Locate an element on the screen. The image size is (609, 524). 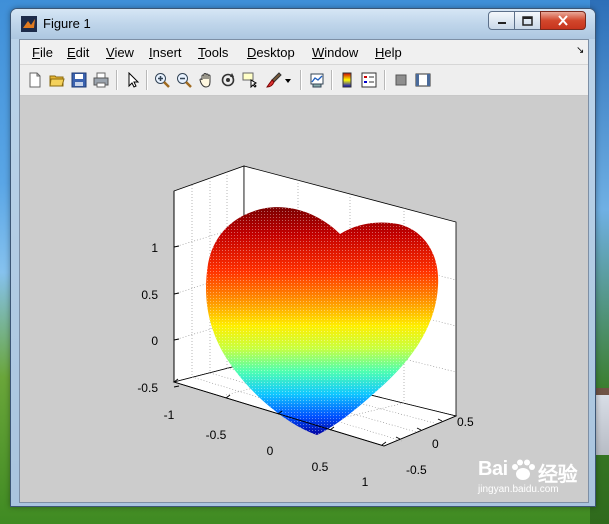
colorbar-button is located at coordinates (347, 80).